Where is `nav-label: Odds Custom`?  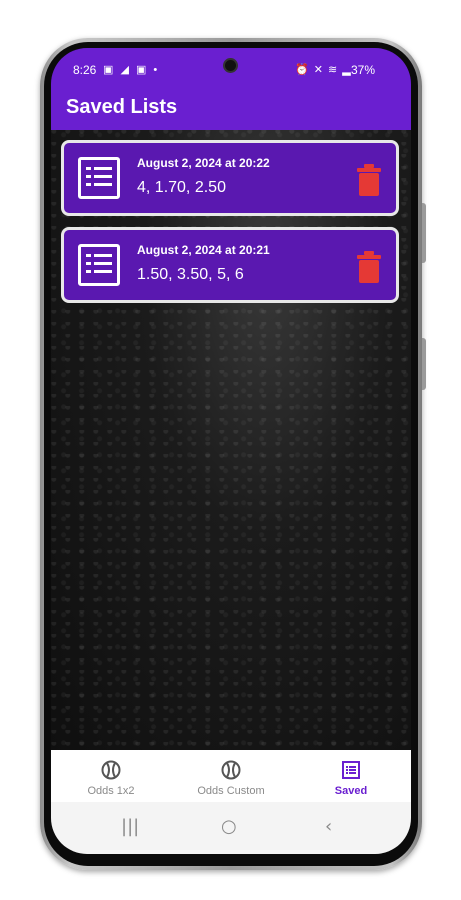 nav-label: Odds Custom is located at coordinates (231, 791).